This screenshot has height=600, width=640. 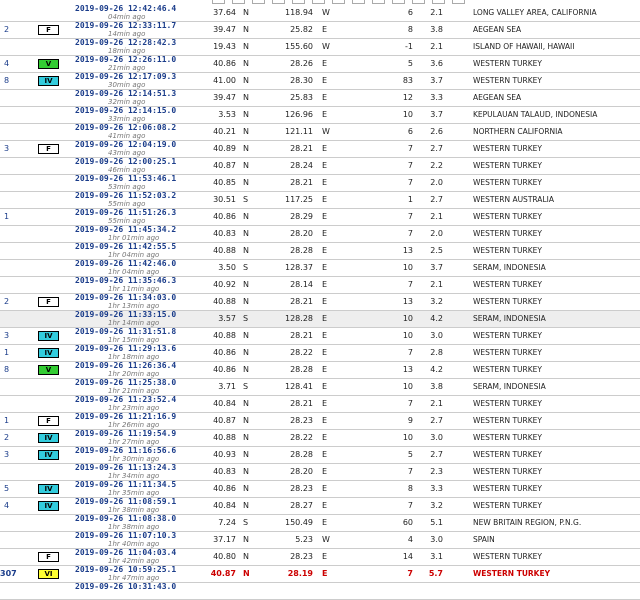 What do you see at coordinates (125, 589) in the screenshot?
I see `event-datetime-link: 2019-09-26 10:31:43.0` at bounding box center [125, 589].